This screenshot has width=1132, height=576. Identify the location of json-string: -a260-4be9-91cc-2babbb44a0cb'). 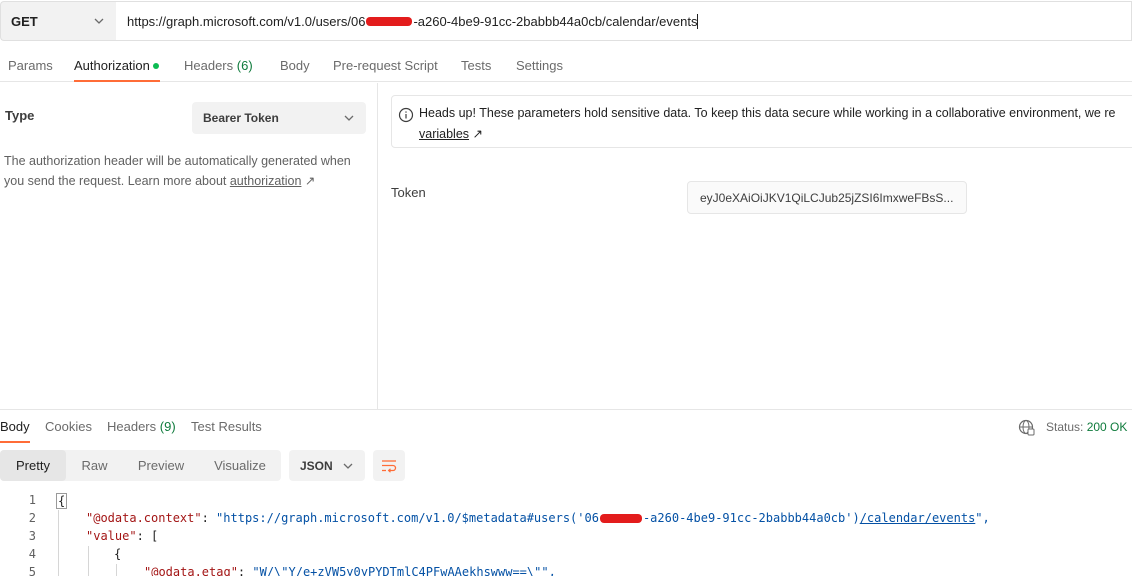
(751, 518).